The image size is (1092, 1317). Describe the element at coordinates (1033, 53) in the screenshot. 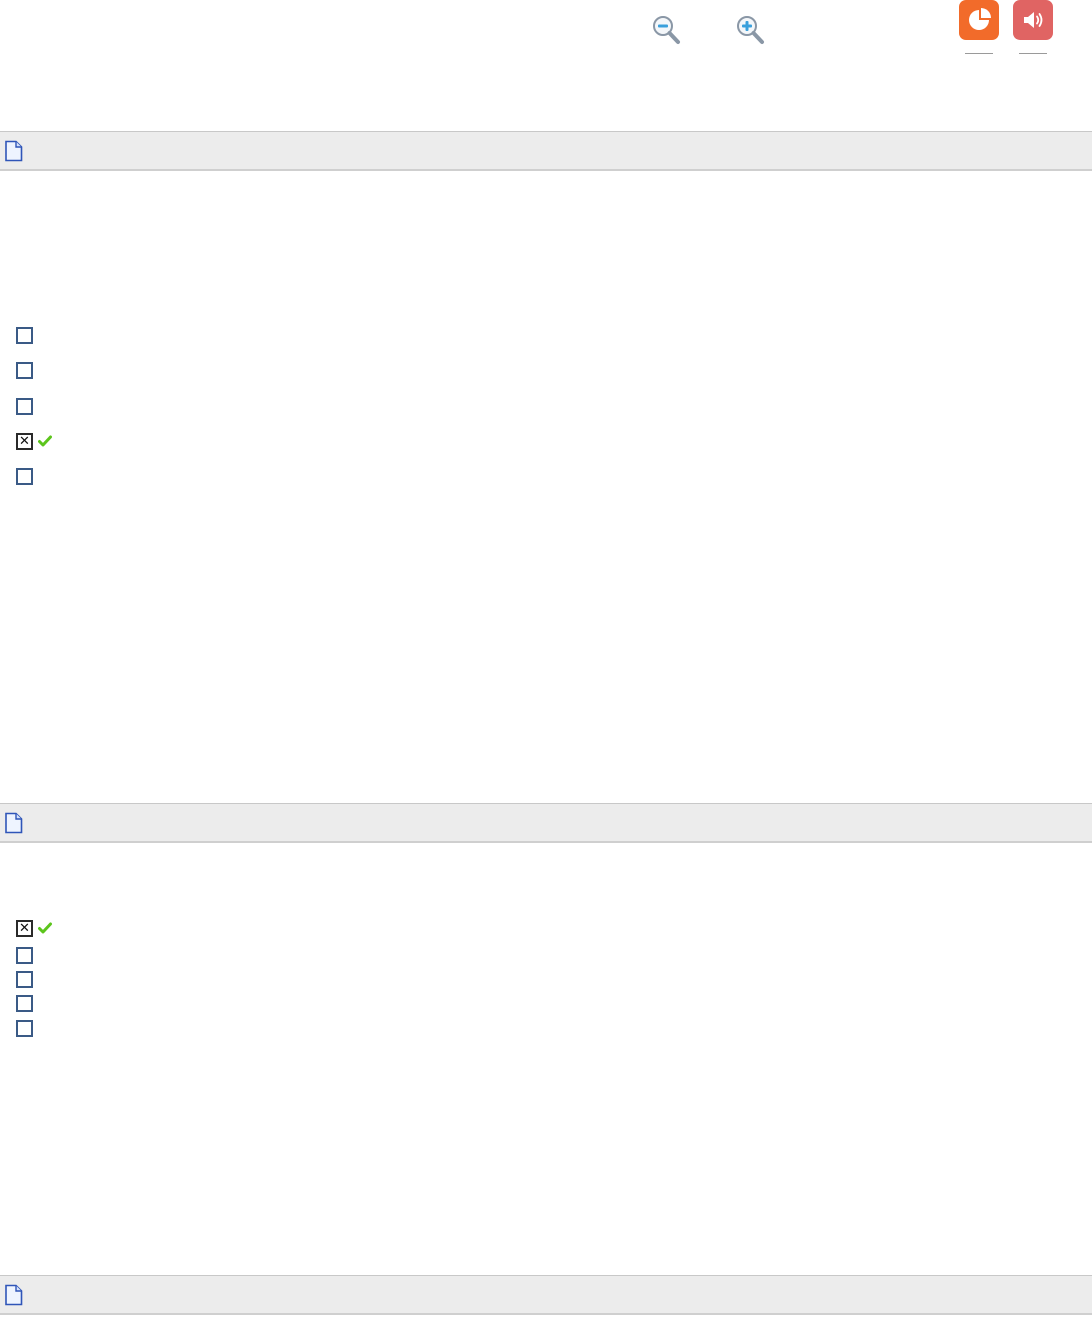

I see `audio-underline` at that location.